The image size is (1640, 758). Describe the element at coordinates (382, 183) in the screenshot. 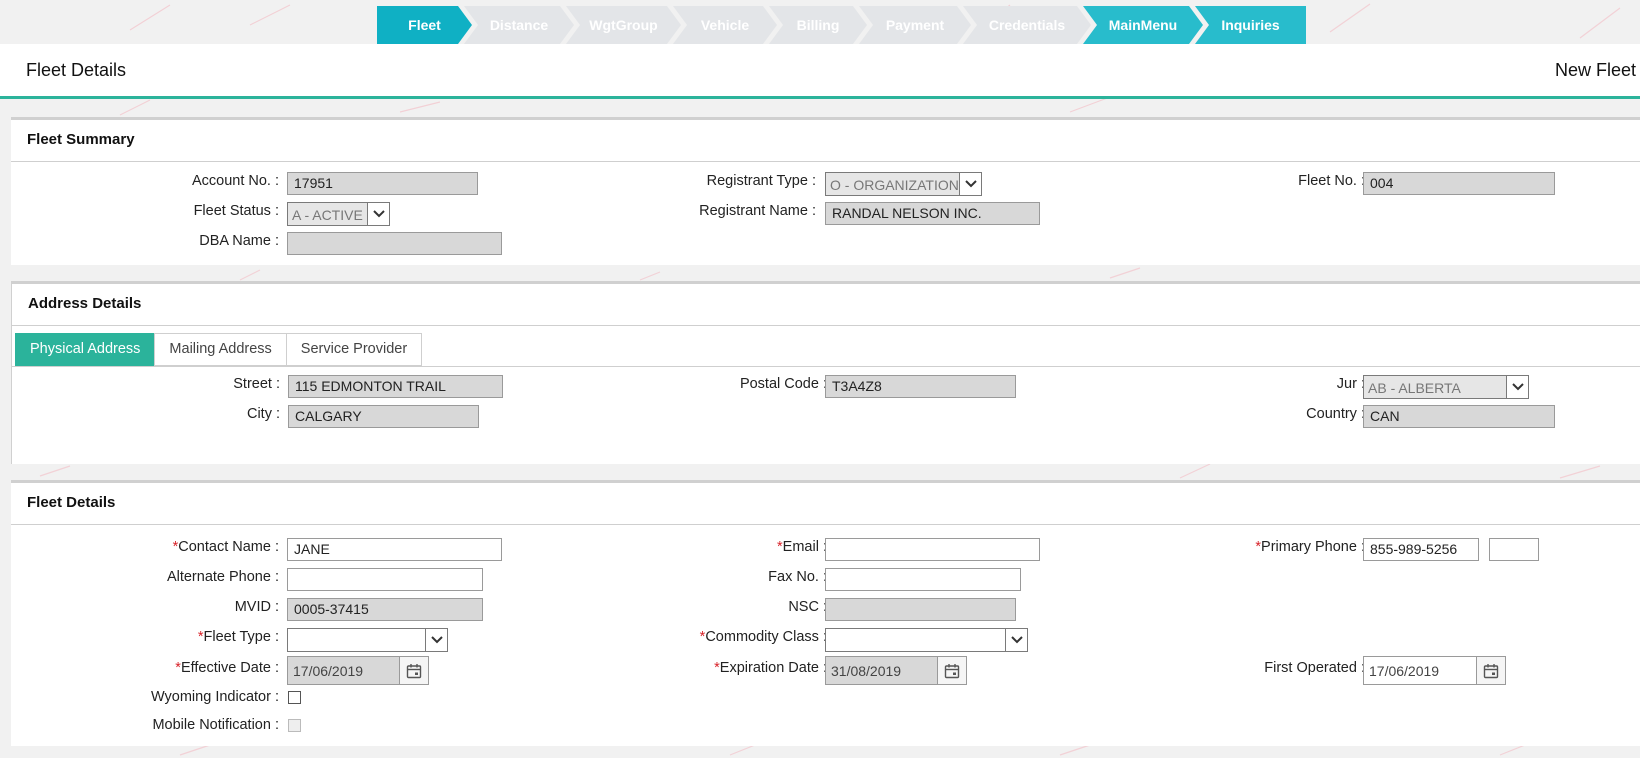

I see `account-no-field: 17951` at that location.